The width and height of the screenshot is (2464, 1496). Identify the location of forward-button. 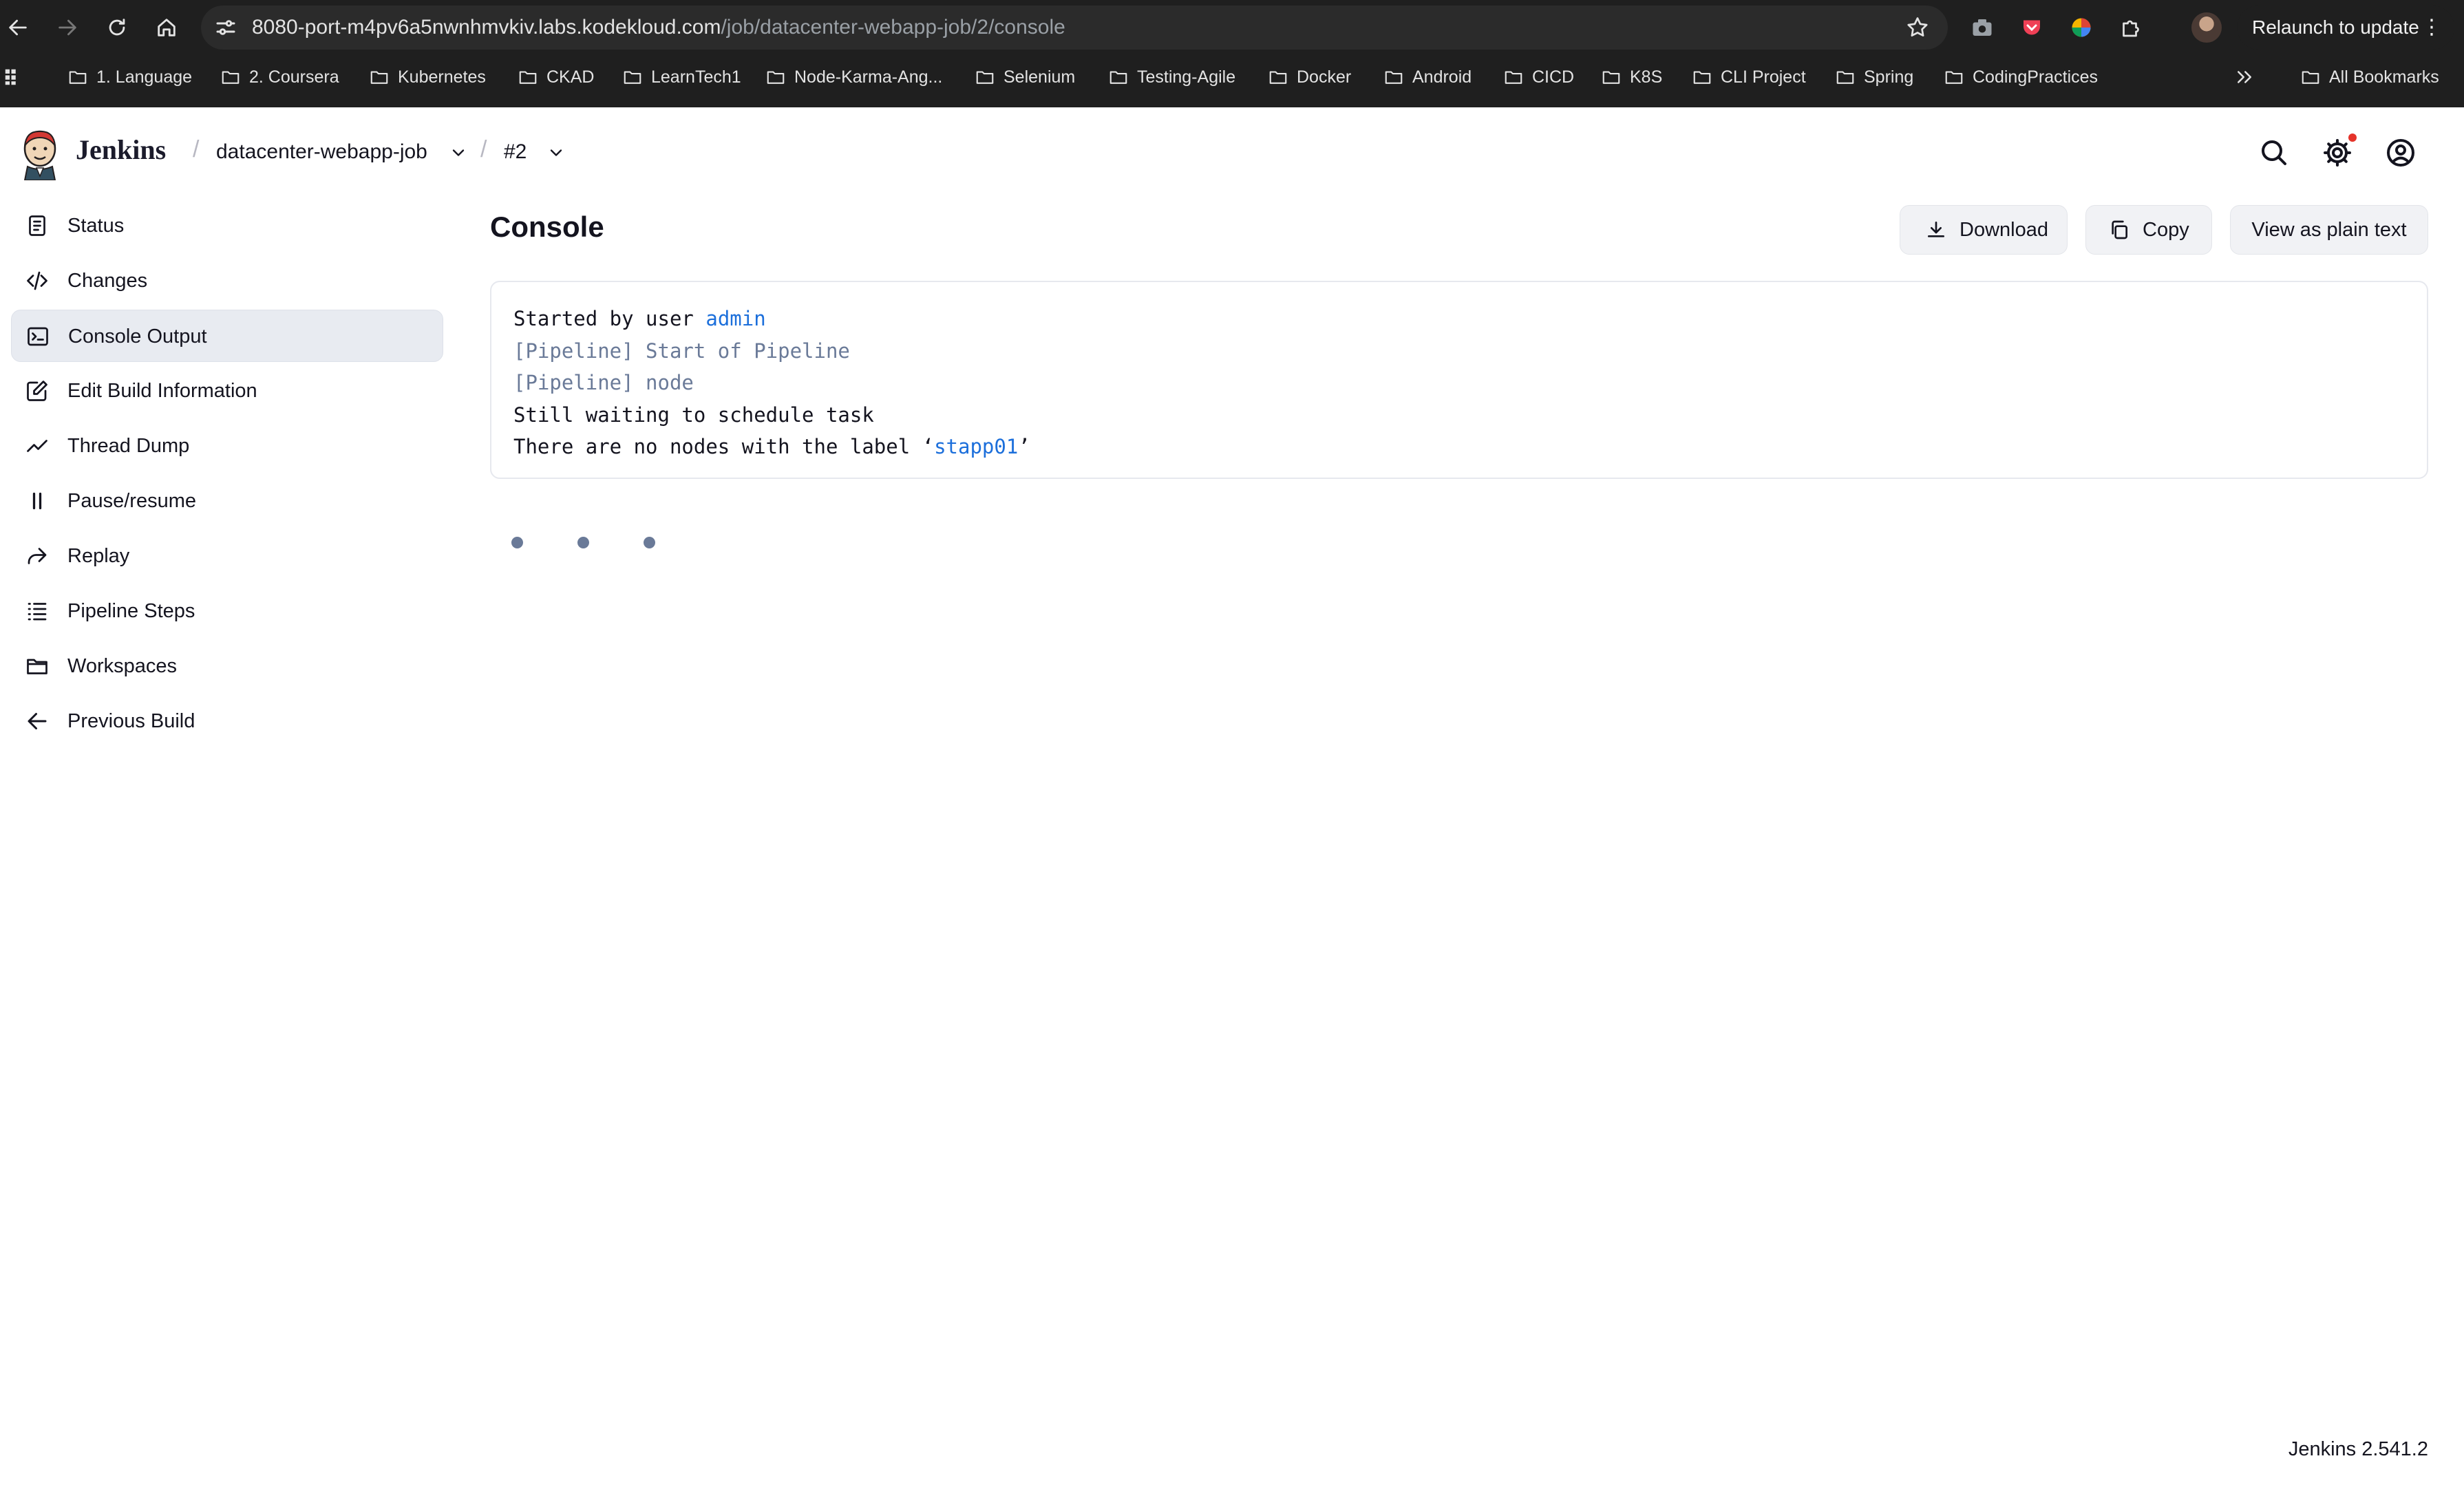
(67, 27).